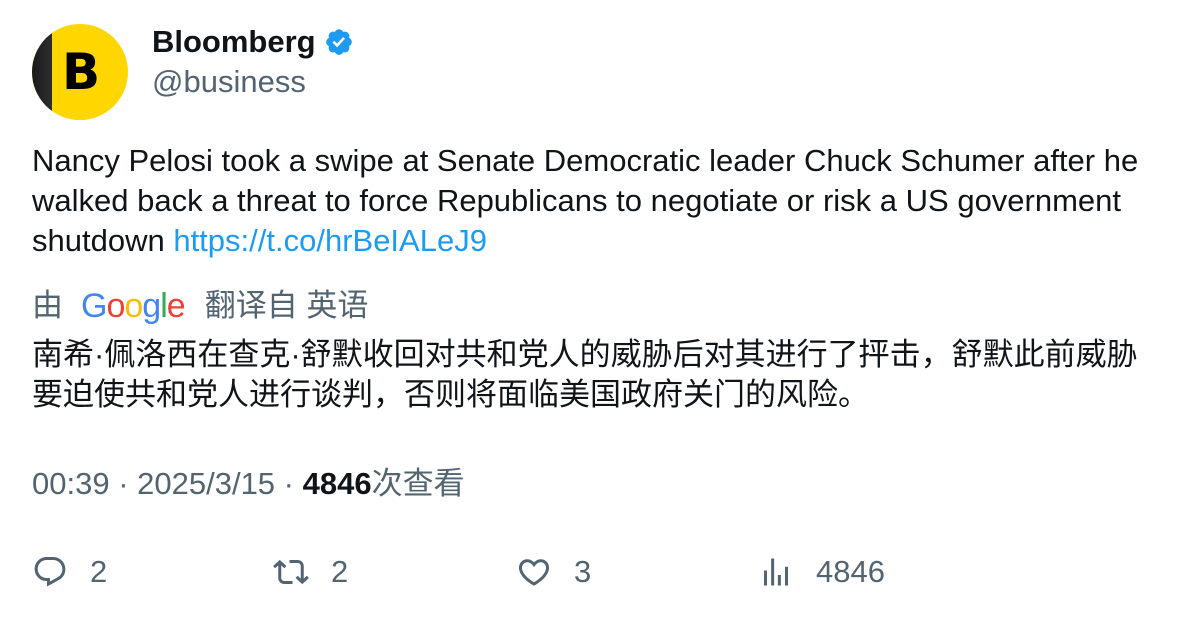 Image resolution: width=1196 pixels, height=618 pixels. What do you see at coordinates (418, 483) in the screenshot?
I see `views-label: 次查看` at bounding box center [418, 483].